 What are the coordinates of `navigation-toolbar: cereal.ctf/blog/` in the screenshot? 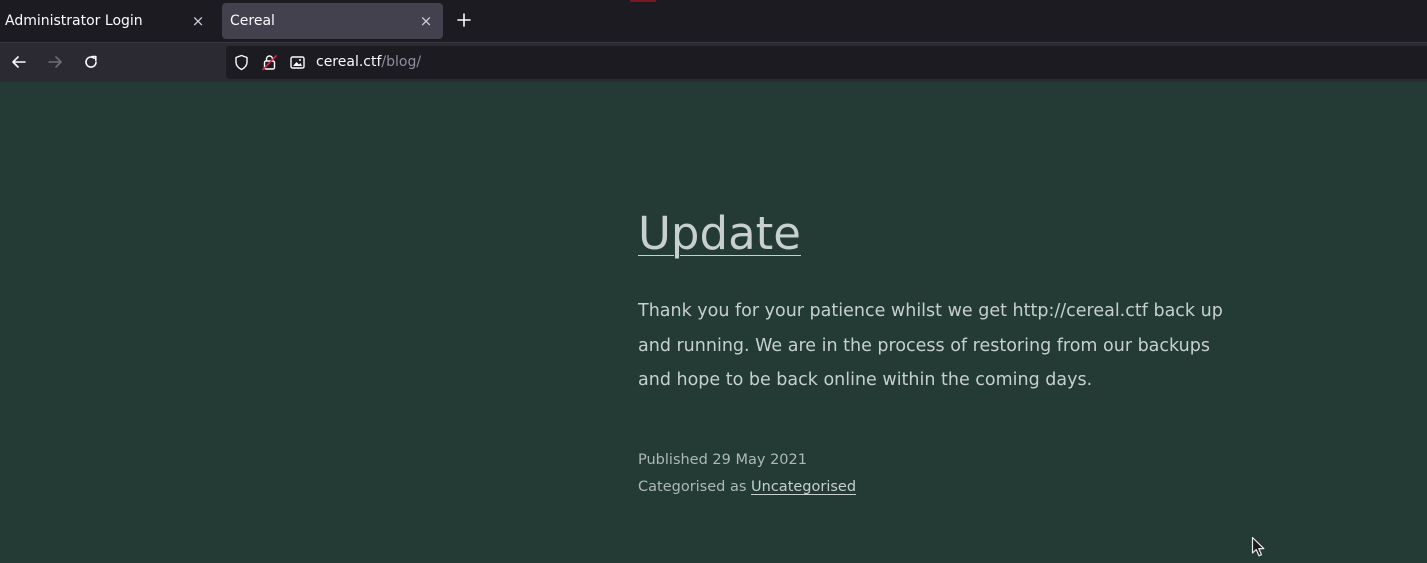 It's located at (713, 62).